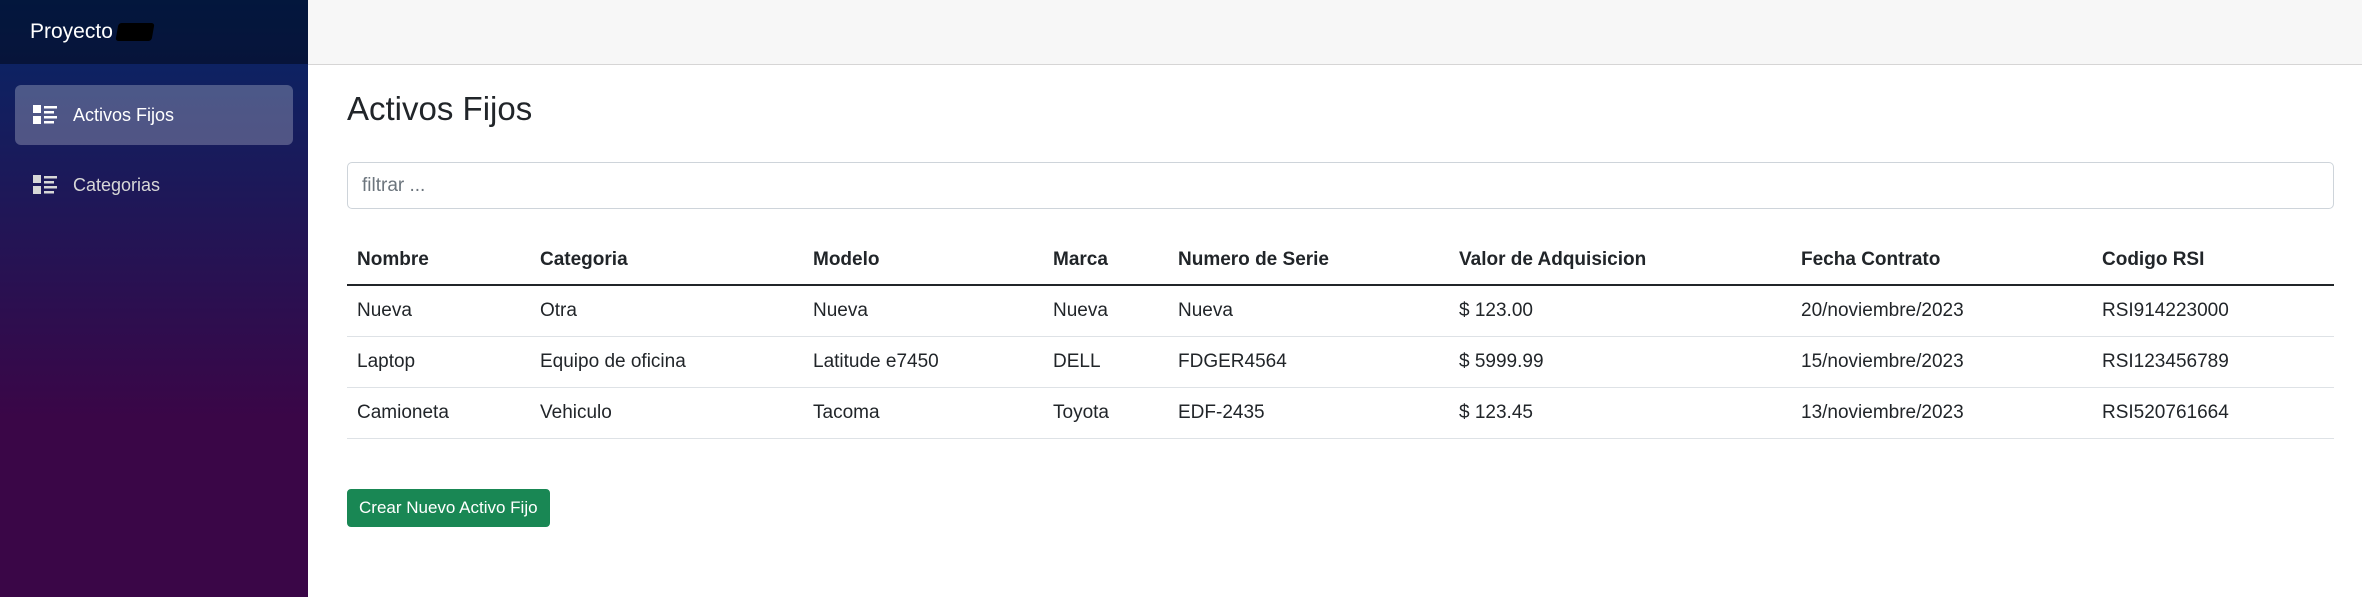  What do you see at coordinates (71, 31) in the screenshot?
I see `brand-name: Proyecto` at bounding box center [71, 31].